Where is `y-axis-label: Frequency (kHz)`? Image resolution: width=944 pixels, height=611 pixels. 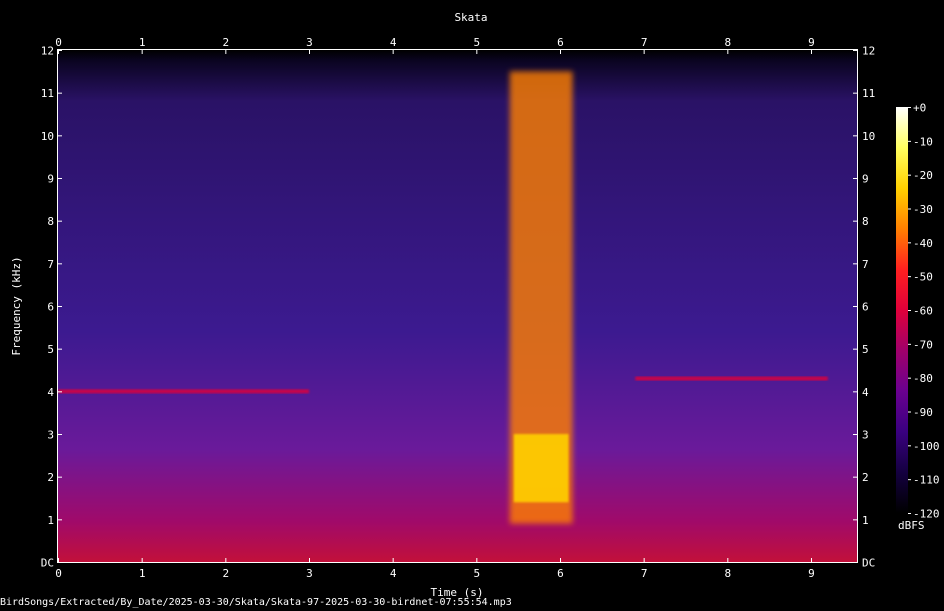
y-axis-label: Frequency (kHz) is located at coordinates (16, 305).